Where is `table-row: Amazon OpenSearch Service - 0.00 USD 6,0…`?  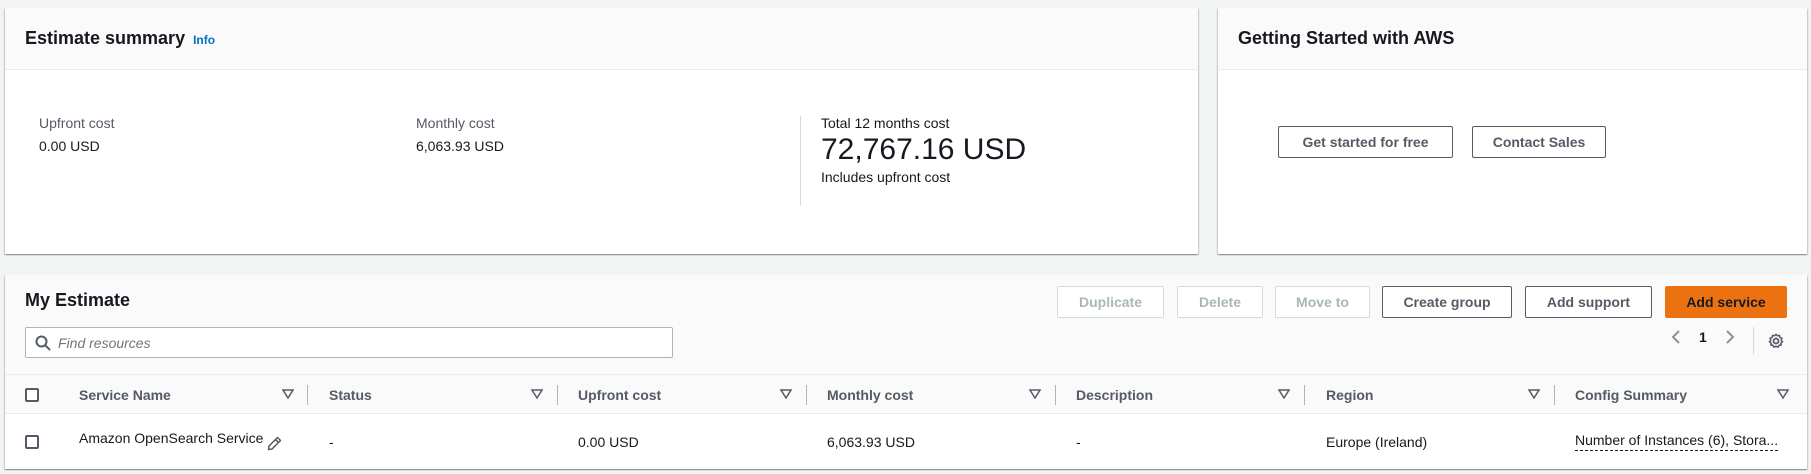
table-row: Amazon OpenSearch Service - 0.00 USD 6,0… is located at coordinates (906, 441).